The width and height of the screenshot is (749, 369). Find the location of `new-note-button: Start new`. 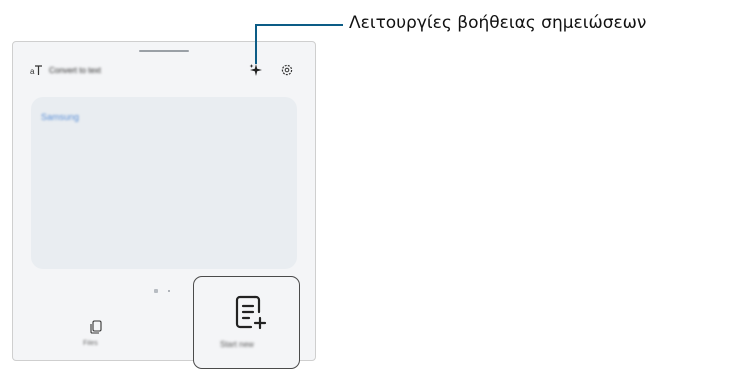

new-note-button: Start new is located at coordinates (246, 322).